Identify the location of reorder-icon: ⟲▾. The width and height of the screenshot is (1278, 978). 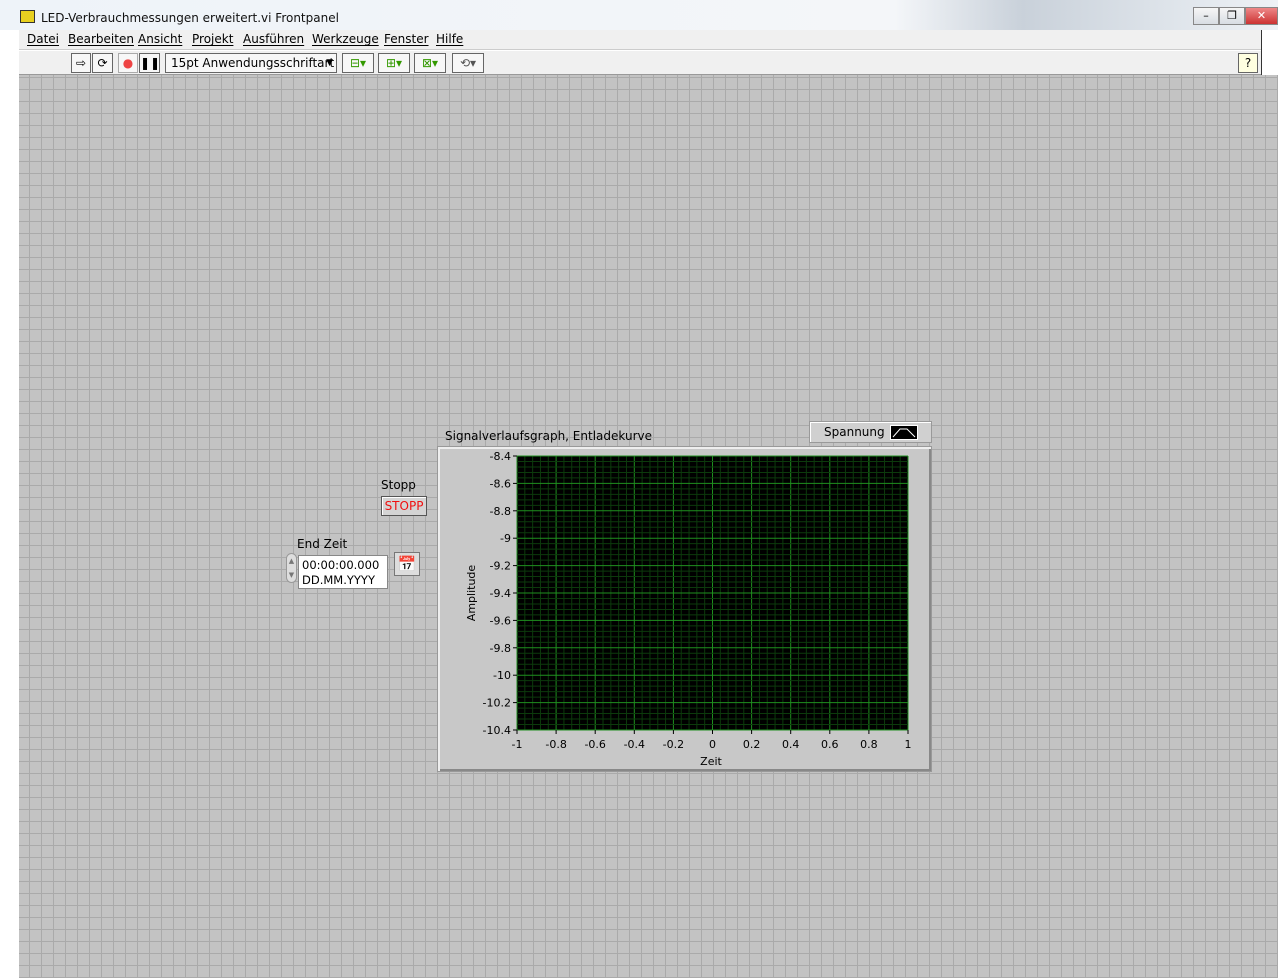
(468, 63).